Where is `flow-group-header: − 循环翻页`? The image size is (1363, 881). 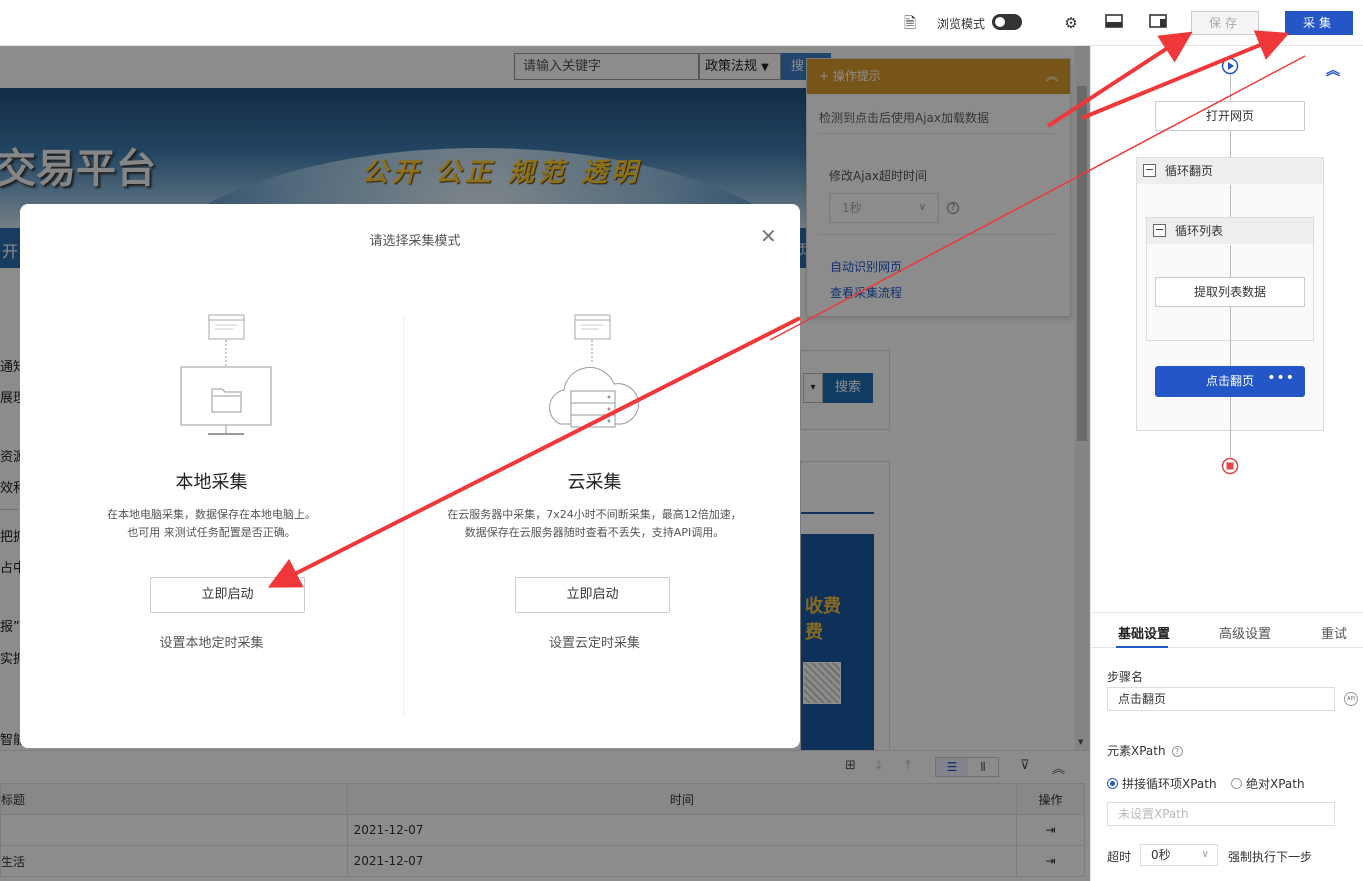
flow-group-header: − 循环翻页 is located at coordinates (1230, 171).